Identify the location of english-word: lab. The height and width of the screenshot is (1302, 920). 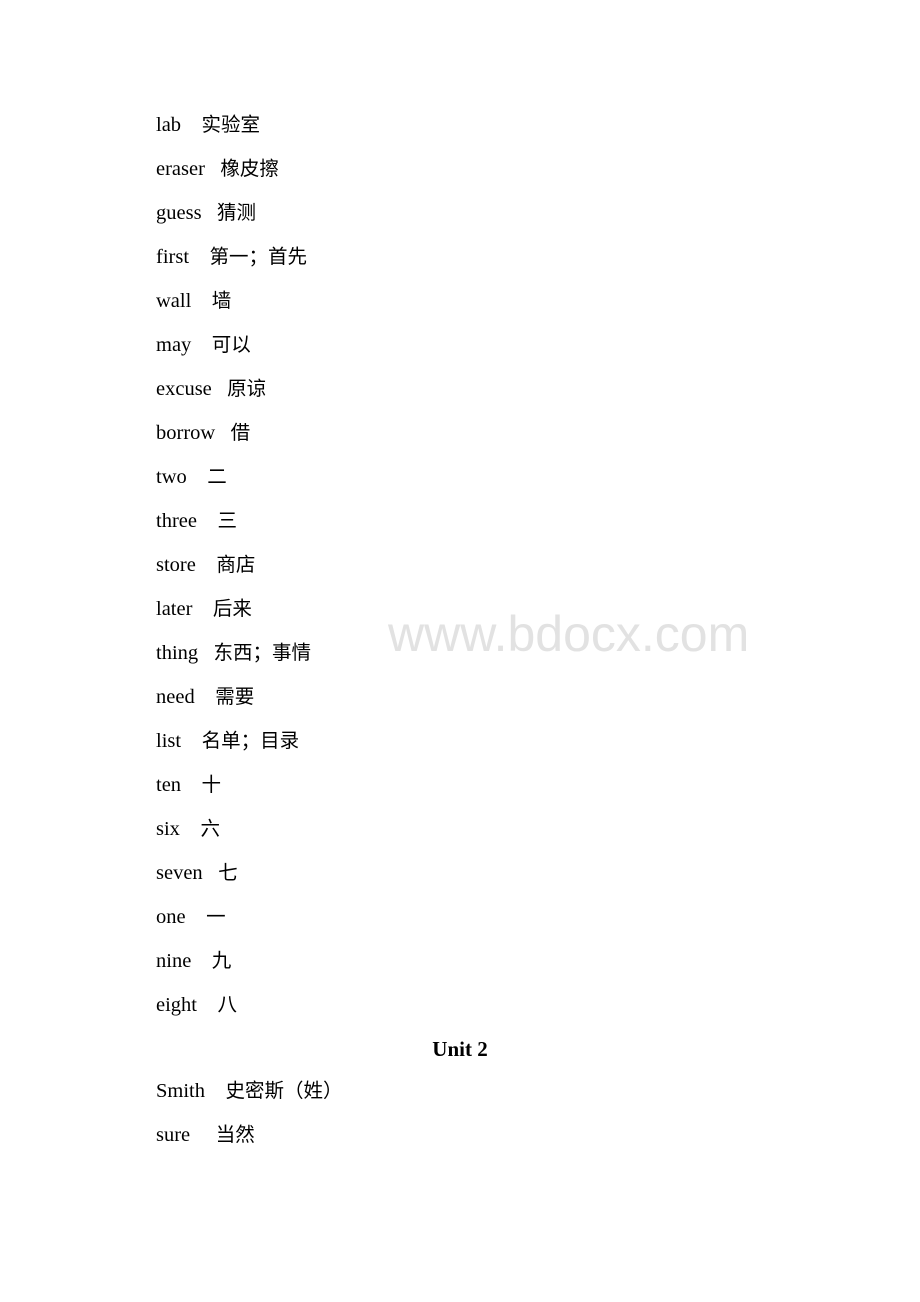
(169, 125).